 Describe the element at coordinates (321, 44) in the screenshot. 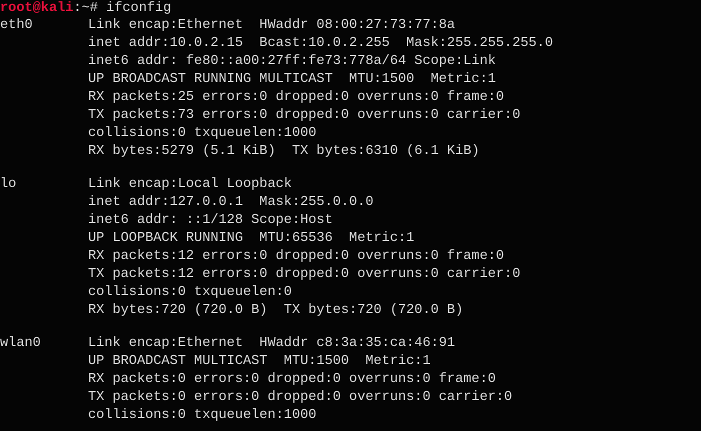

I see `interface-info-line: inet addr:10.0.2.15 Bcast:10.0.2.255 Mask:255.255.255.0` at that location.